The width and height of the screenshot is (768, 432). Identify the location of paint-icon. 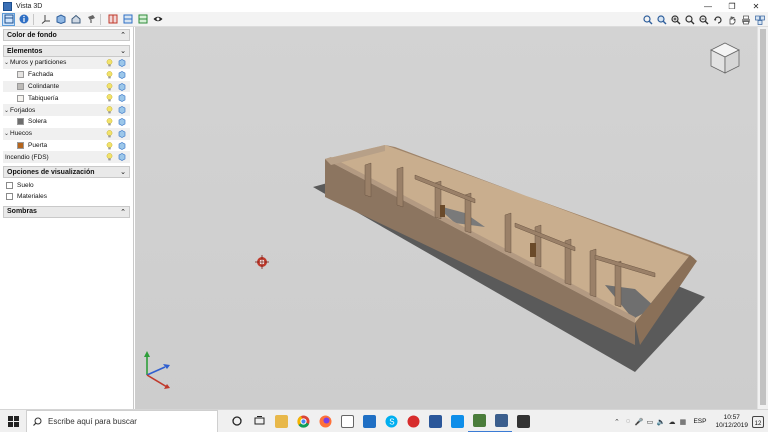
(90, 19).